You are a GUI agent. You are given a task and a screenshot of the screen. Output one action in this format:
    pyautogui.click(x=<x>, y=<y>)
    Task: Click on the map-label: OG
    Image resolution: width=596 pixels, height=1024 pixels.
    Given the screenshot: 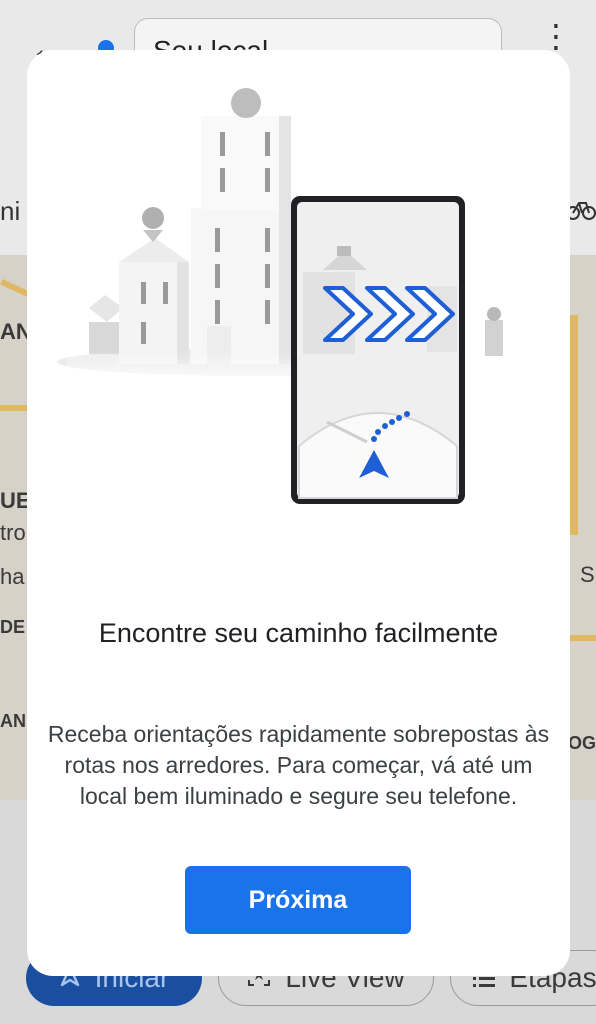 What is the action you would take?
    pyautogui.click(x=582, y=743)
    